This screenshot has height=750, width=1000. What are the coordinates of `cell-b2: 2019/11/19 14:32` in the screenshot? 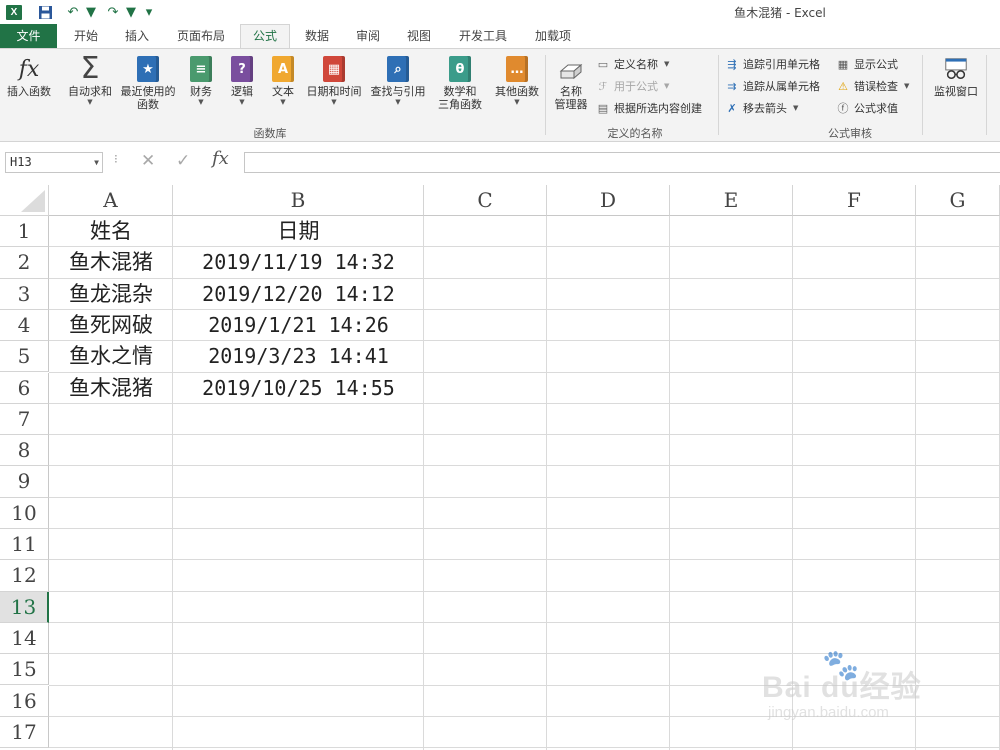 It's located at (298, 262).